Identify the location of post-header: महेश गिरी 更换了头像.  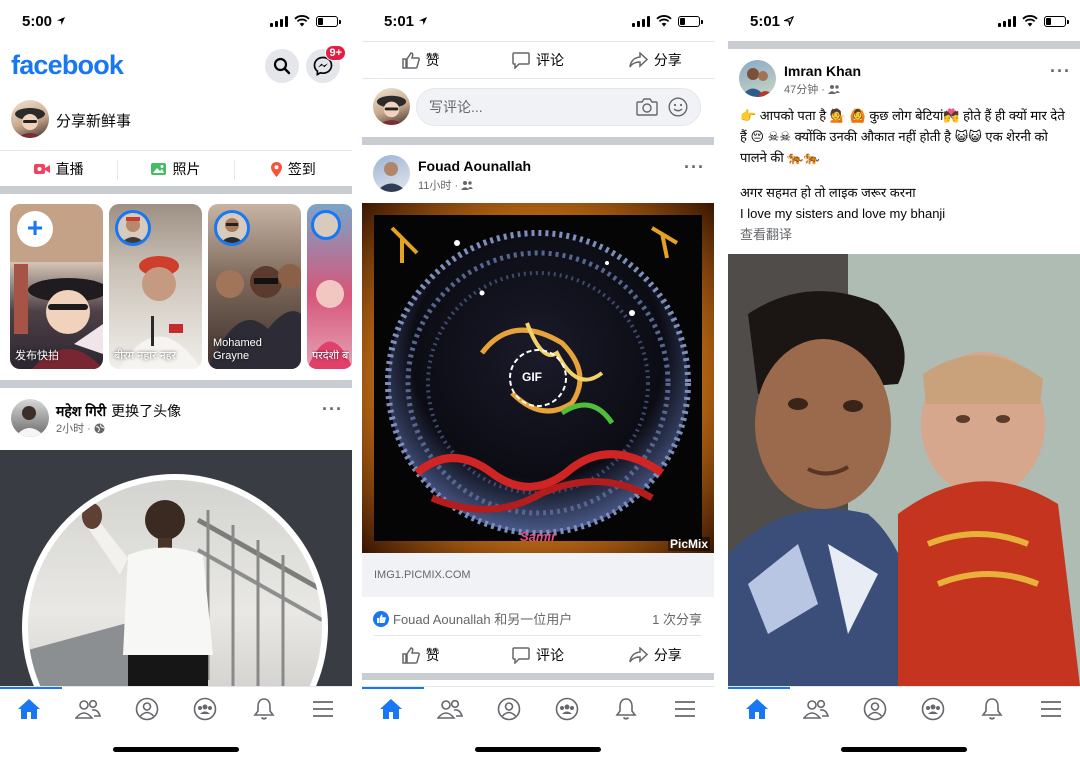
(118, 411).